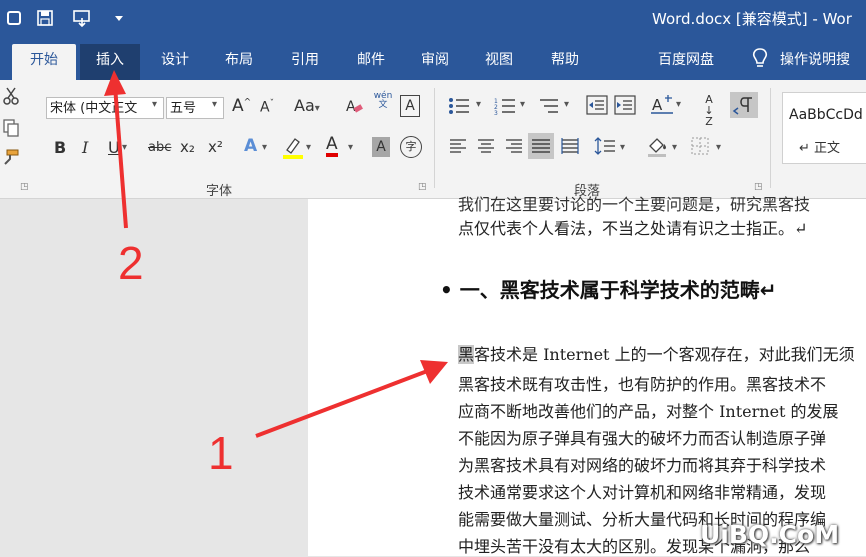 The image size is (866, 557). What do you see at coordinates (770, 534) in the screenshot?
I see `watermark: UiBQ.CoM` at bounding box center [770, 534].